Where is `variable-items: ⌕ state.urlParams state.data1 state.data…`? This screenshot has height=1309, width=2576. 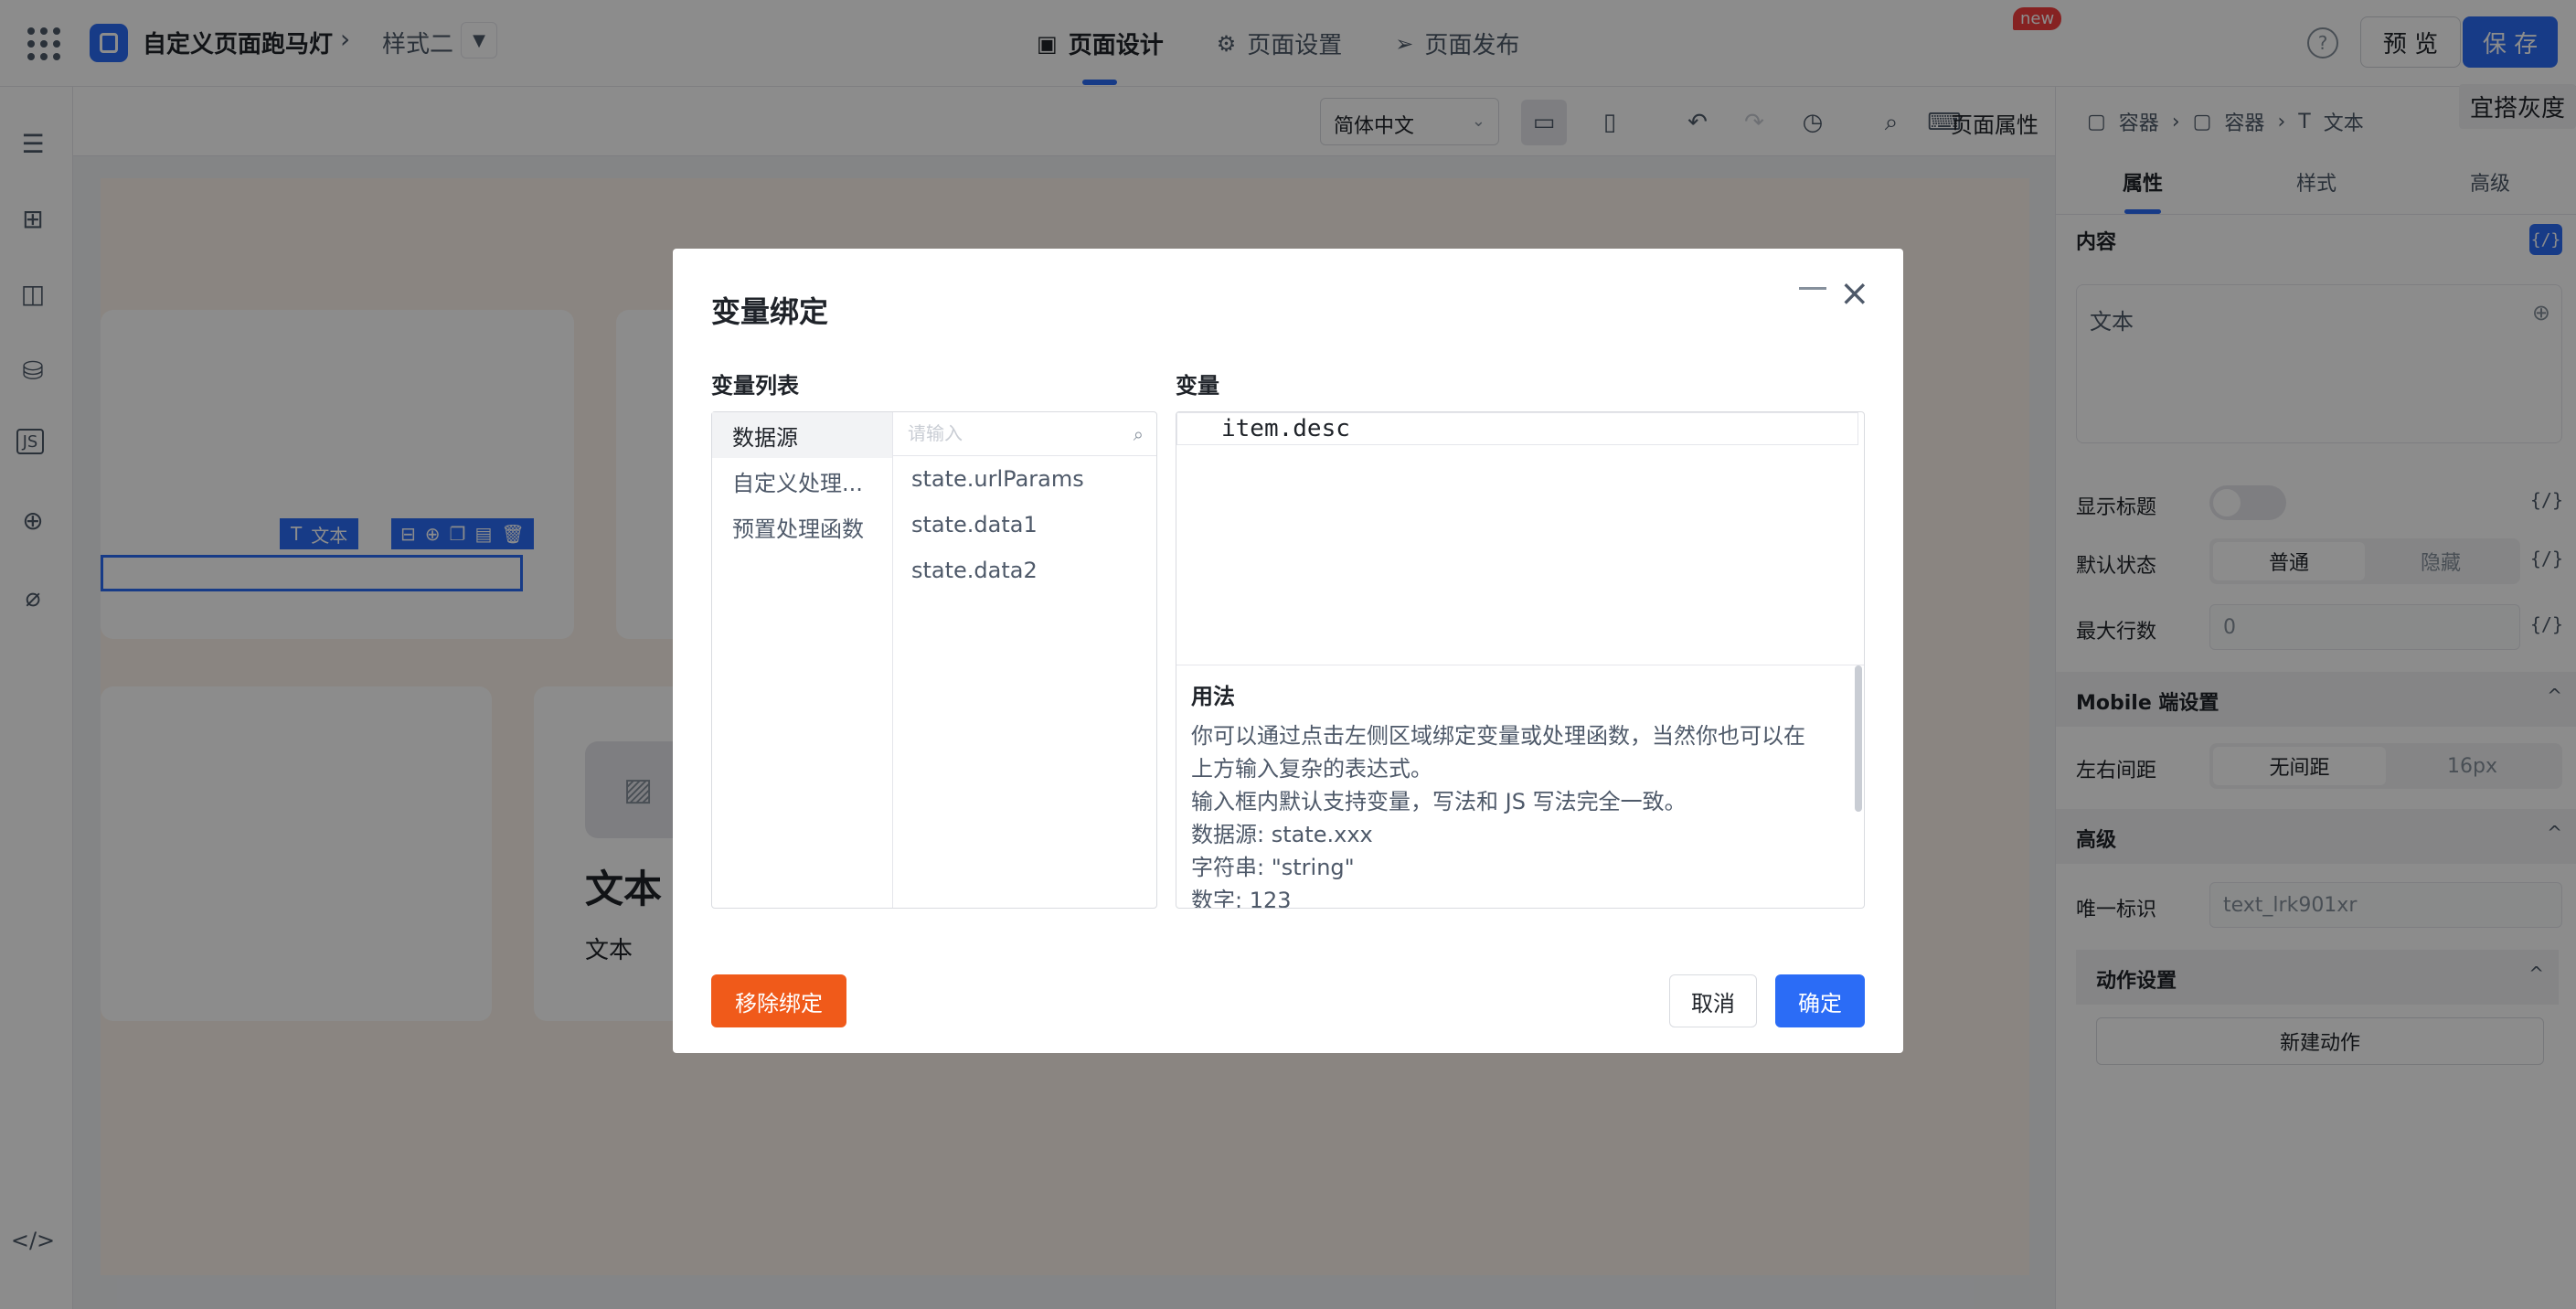
variable-items: ⌕ state.urlParams state.data1 state.data… is located at coordinates (1024, 660).